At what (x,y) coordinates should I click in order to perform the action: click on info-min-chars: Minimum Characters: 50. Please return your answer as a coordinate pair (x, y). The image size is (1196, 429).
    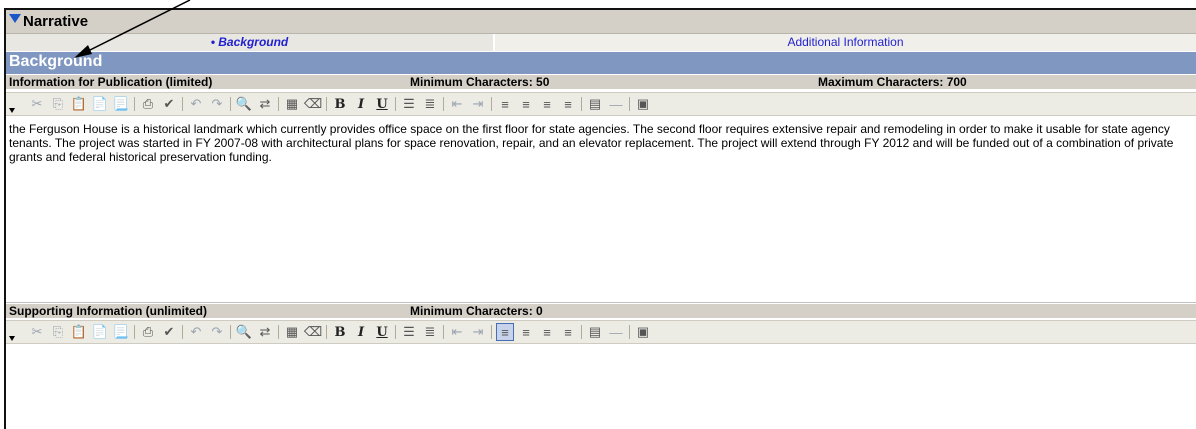
    Looking at the image, I should click on (480, 82).